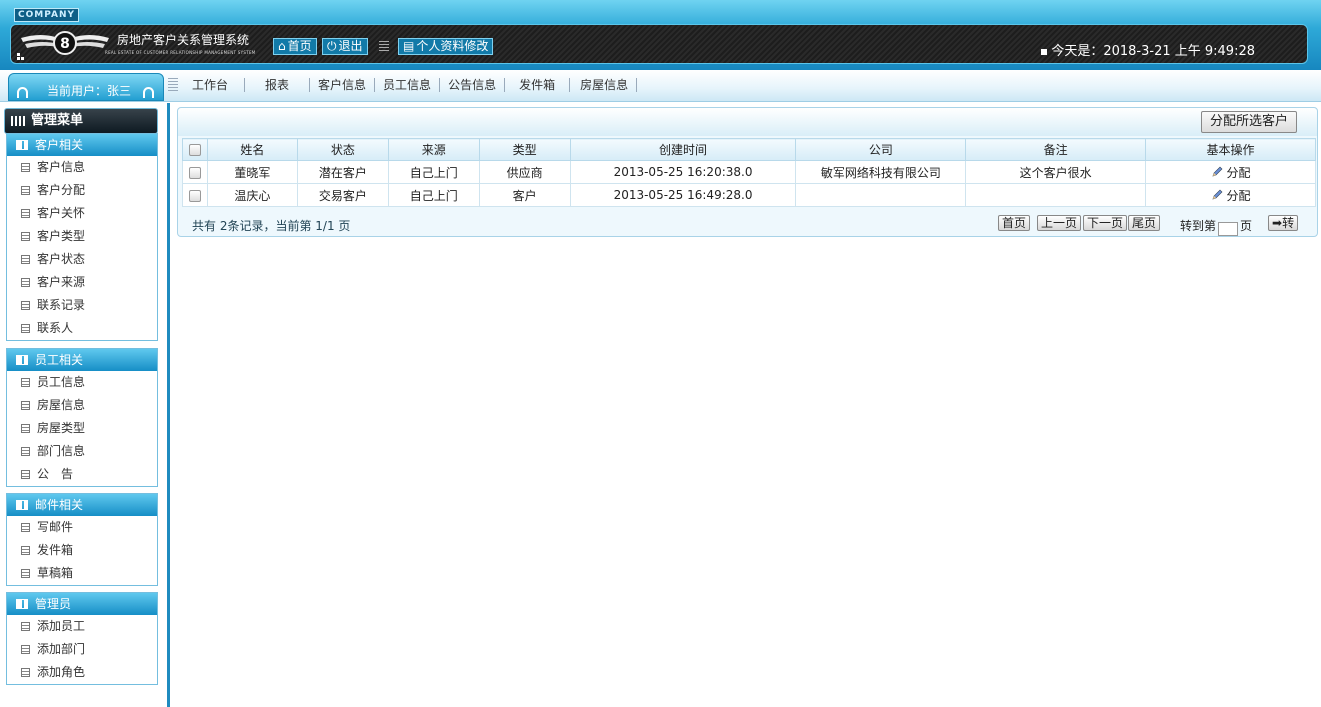 Image resolution: width=1321 pixels, height=707 pixels. I want to click on sidebar-item-customer-assign: 客户分配, so click(82, 190).